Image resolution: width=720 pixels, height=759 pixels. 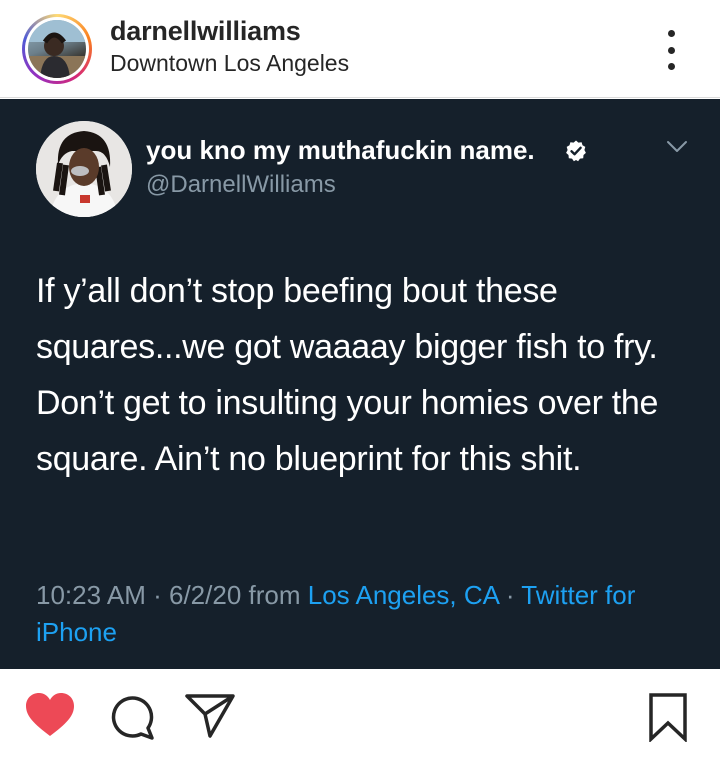 What do you see at coordinates (205, 31) in the screenshot?
I see `post-username: darnellwilliams` at bounding box center [205, 31].